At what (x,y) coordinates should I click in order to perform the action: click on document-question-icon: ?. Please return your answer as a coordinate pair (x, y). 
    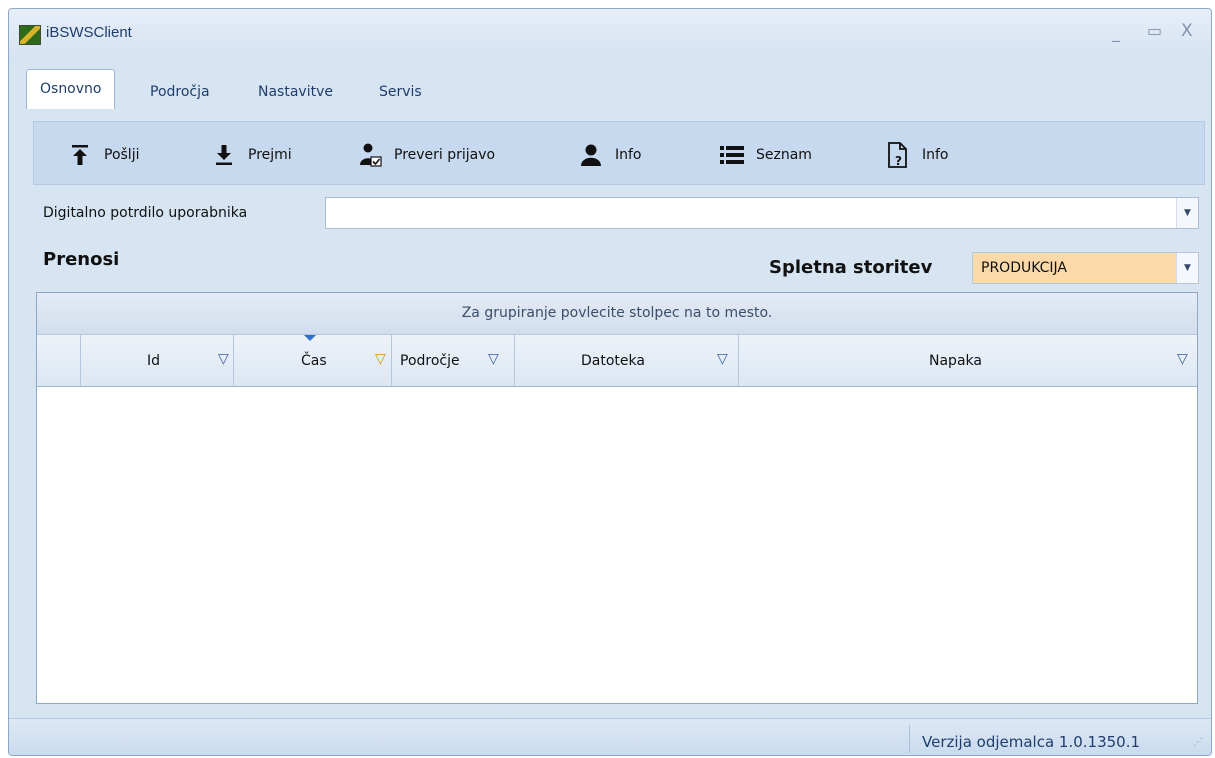
    Looking at the image, I should click on (898, 155).